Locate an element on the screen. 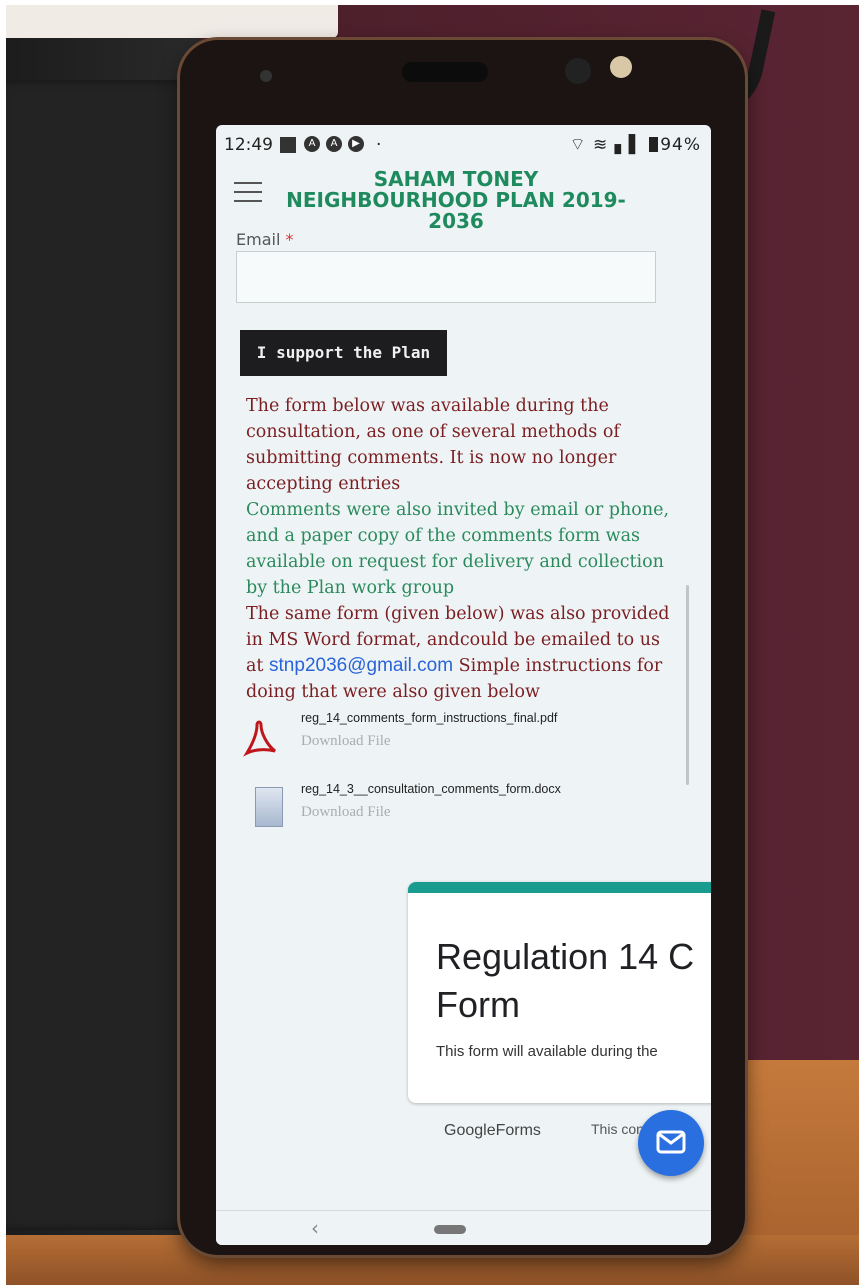 The width and height of the screenshot is (859, 1285). square-icon is located at coordinates (288, 145).